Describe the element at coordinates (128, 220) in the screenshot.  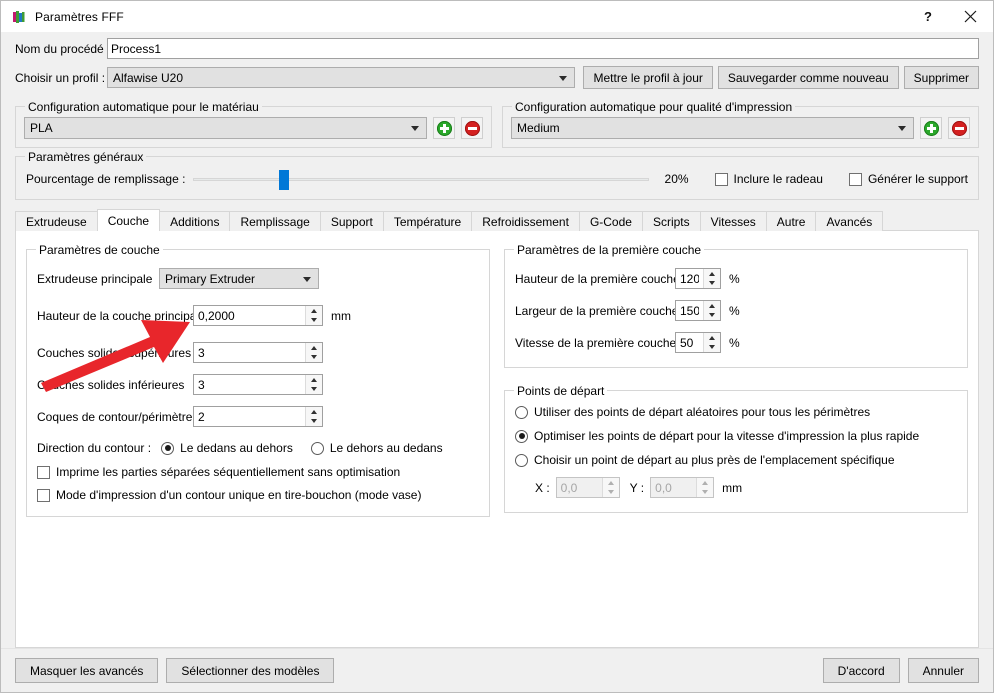
I see `tab-couche: Couche` at that location.